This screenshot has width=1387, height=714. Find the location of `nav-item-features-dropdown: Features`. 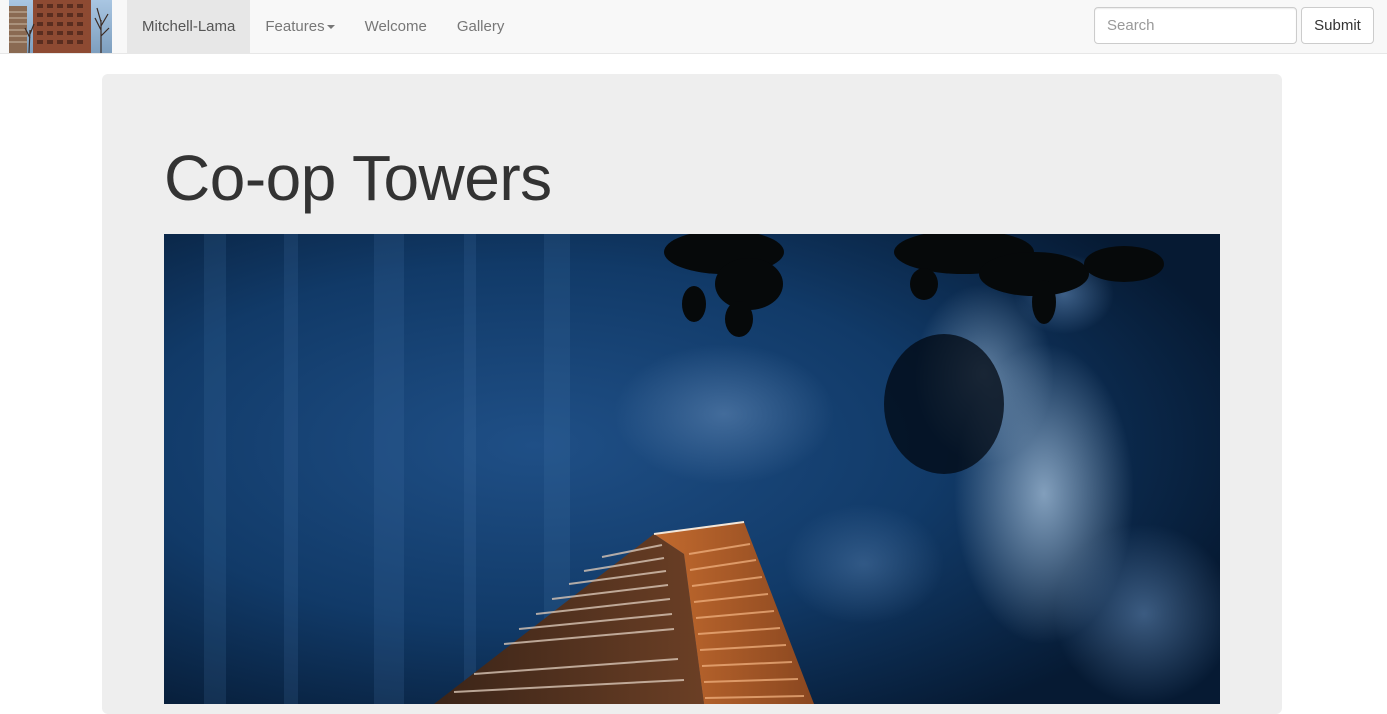

nav-item-features-dropdown: Features is located at coordinates (299, 26).